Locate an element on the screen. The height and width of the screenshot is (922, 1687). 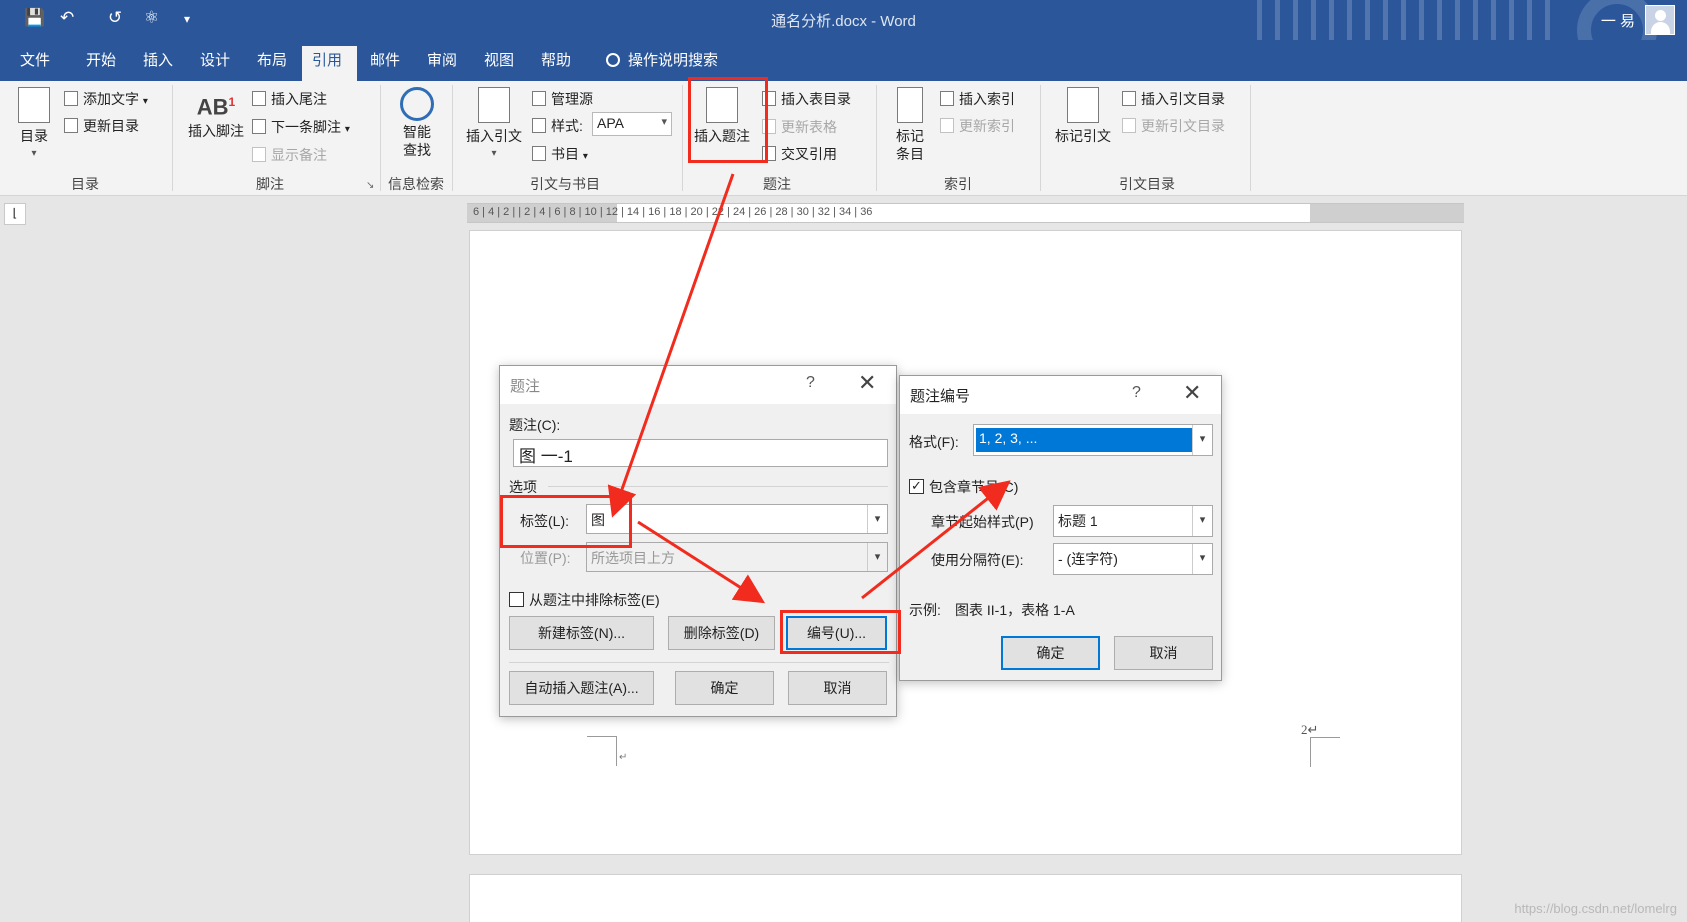
tell-me-search: 操作说明搜索 is located at coordinates (662, 63).